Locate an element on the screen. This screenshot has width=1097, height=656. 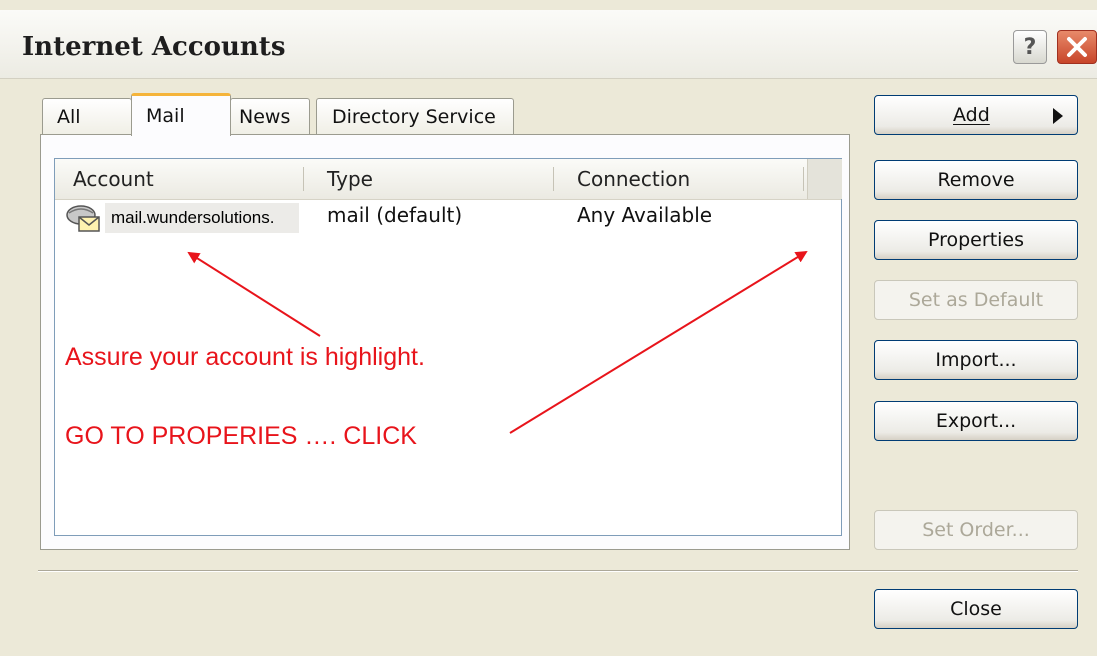
properties-button-label: Properties is located at coordinates (976, 240).